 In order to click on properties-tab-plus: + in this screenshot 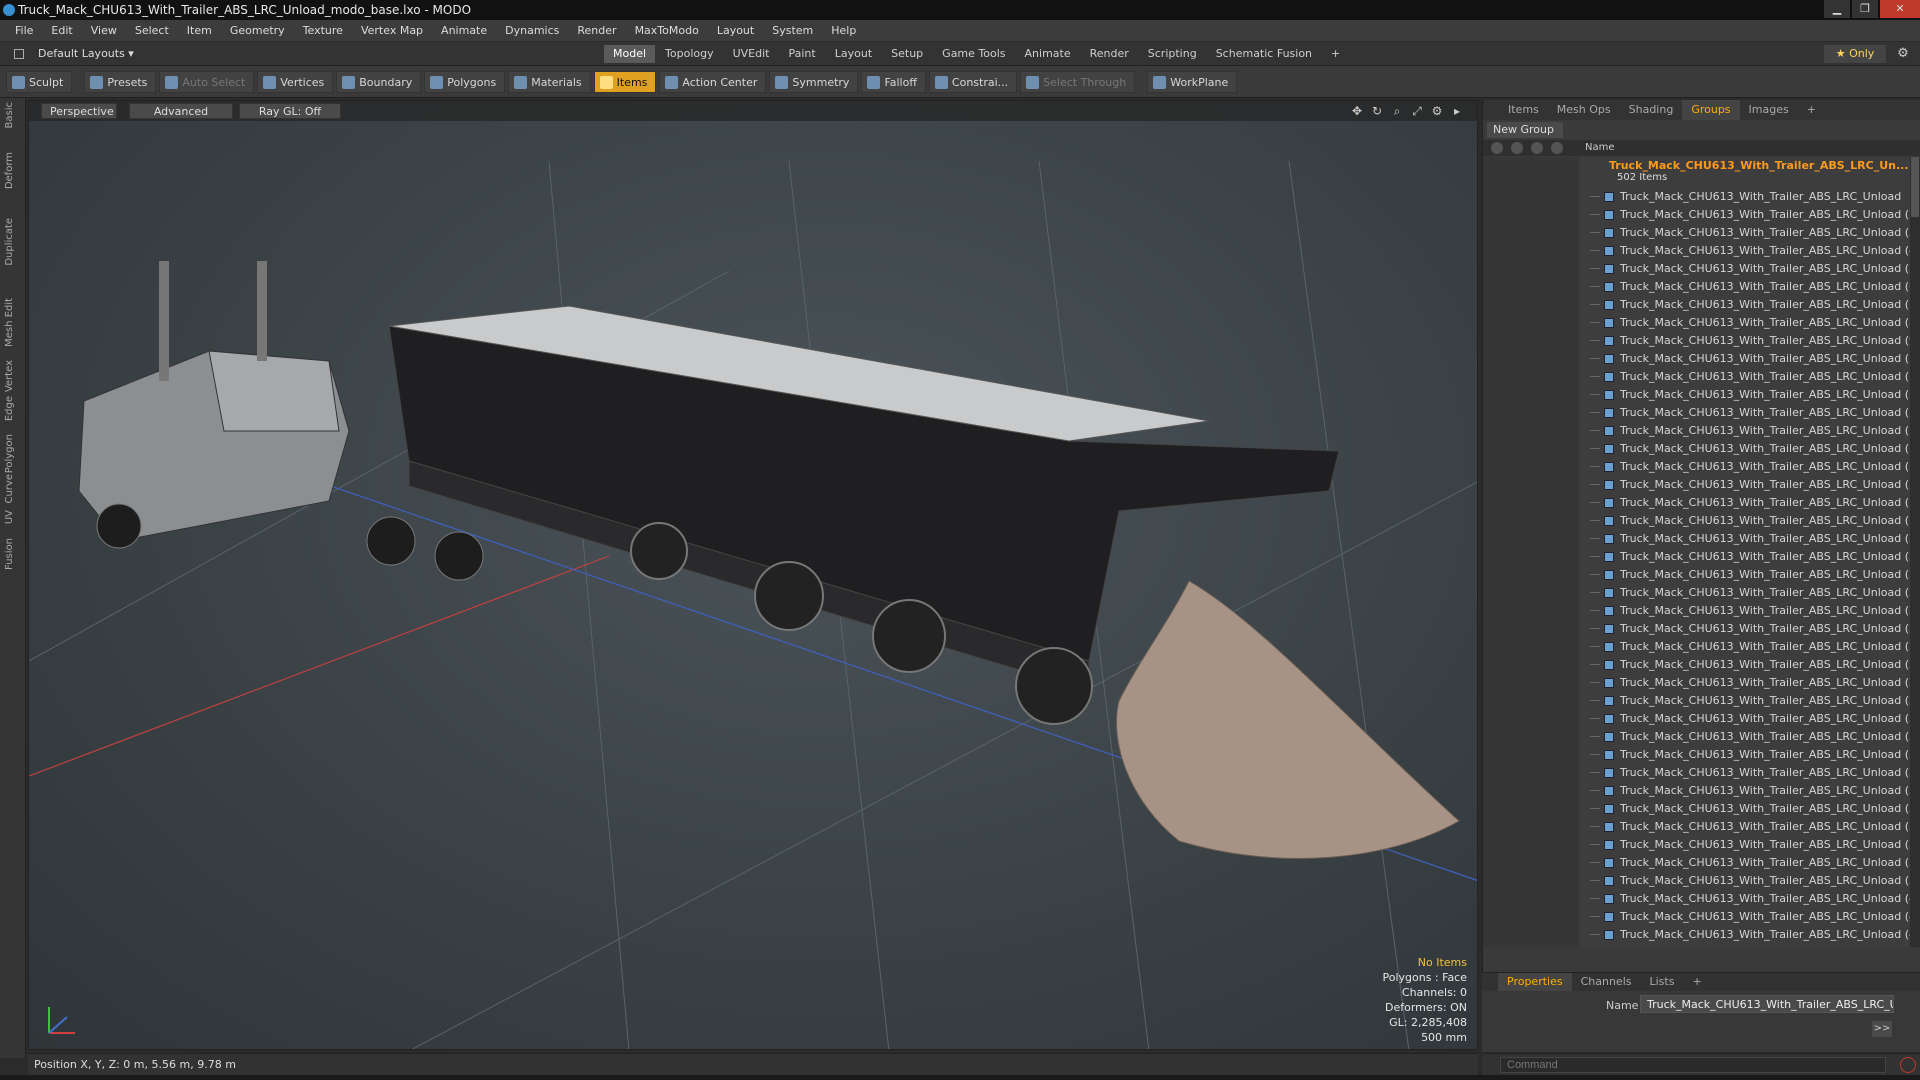, I will do `click(1696, 982)`.